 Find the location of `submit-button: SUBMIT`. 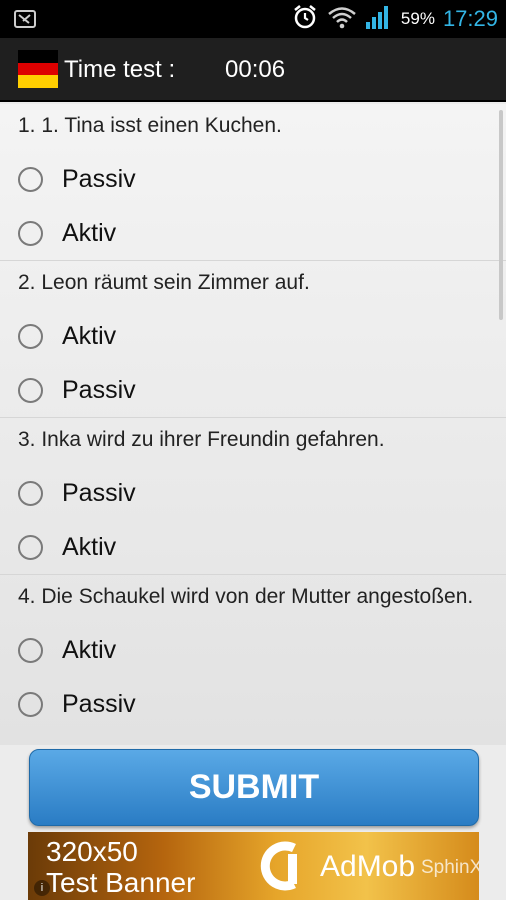

submit-button: SUBMIT is located at coordinates (254, 787).